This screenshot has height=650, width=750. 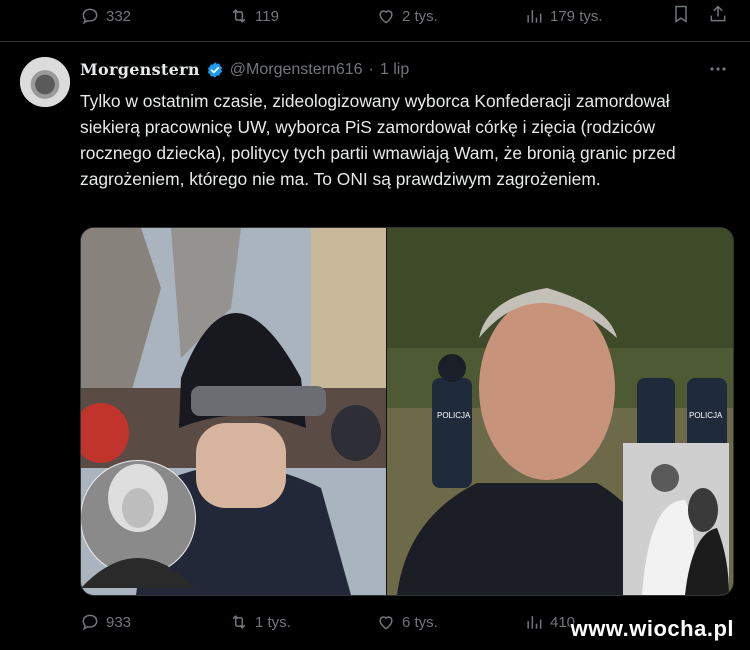 I want to click on site-watermark: www.wiocha.pl, so click(x=652, y=628).